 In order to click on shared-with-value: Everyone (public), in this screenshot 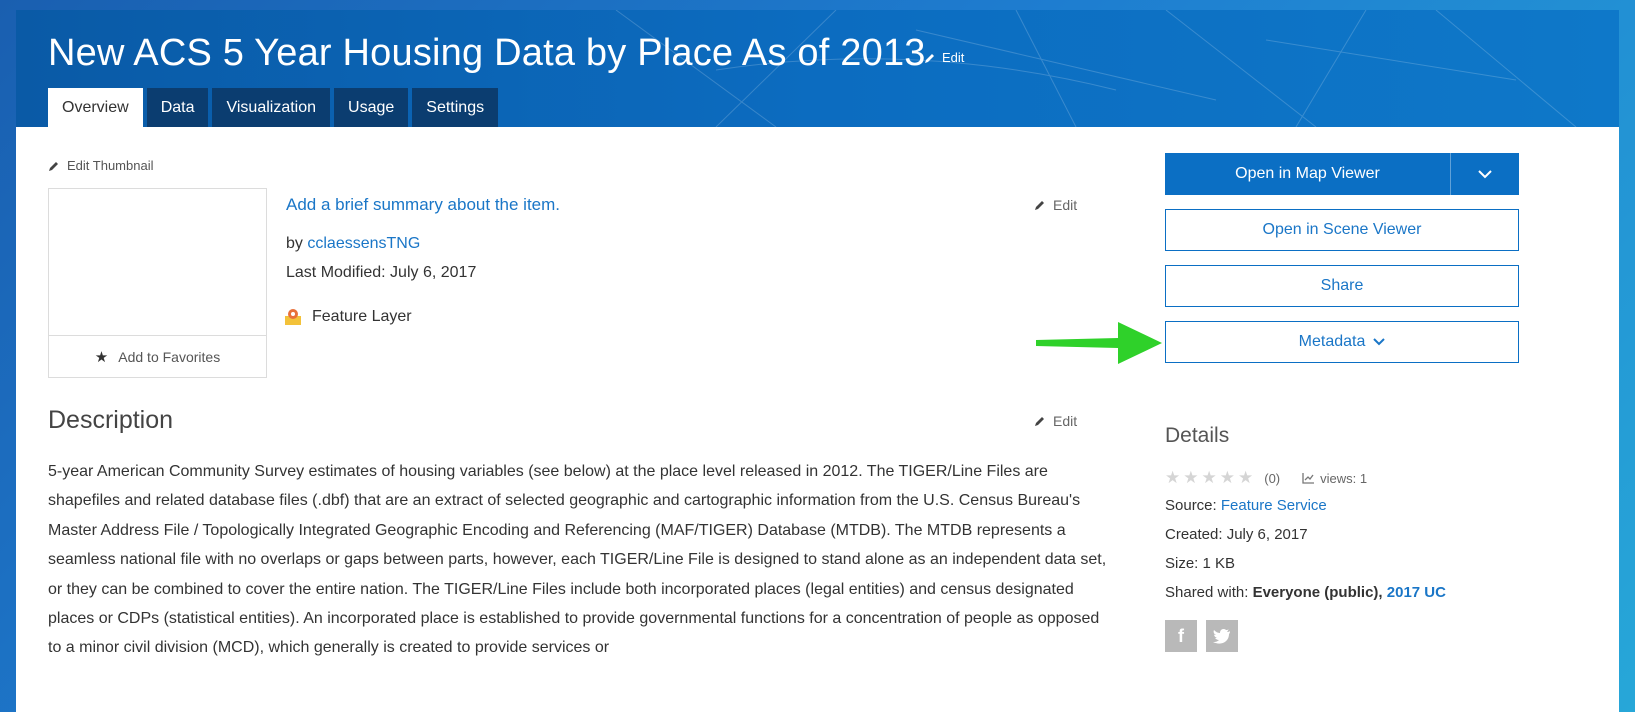, I will do `click(1317, 592)`.